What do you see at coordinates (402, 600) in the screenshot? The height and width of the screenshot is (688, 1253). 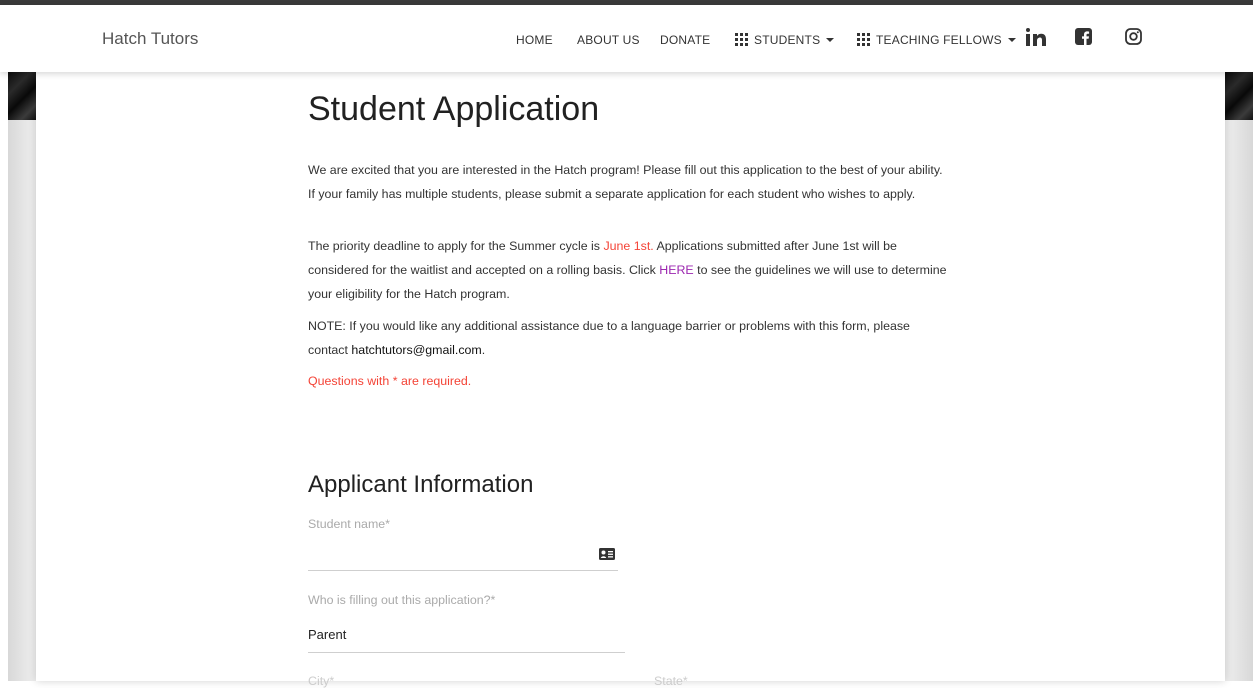 I see `filler-label: Who is filling out this application?*` at bounding box center [402, 600].